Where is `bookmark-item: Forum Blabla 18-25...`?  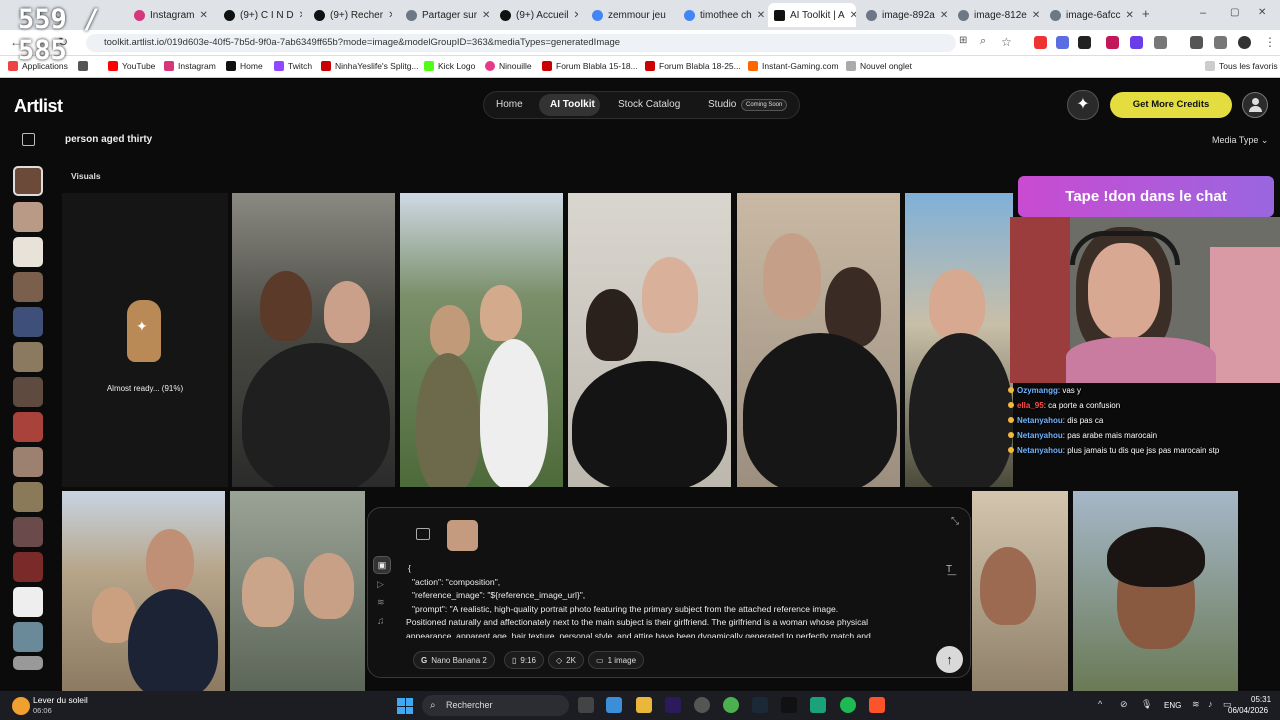 bookmark-item: Forum Blabla 18-25... is located at coordinates (693, 66).